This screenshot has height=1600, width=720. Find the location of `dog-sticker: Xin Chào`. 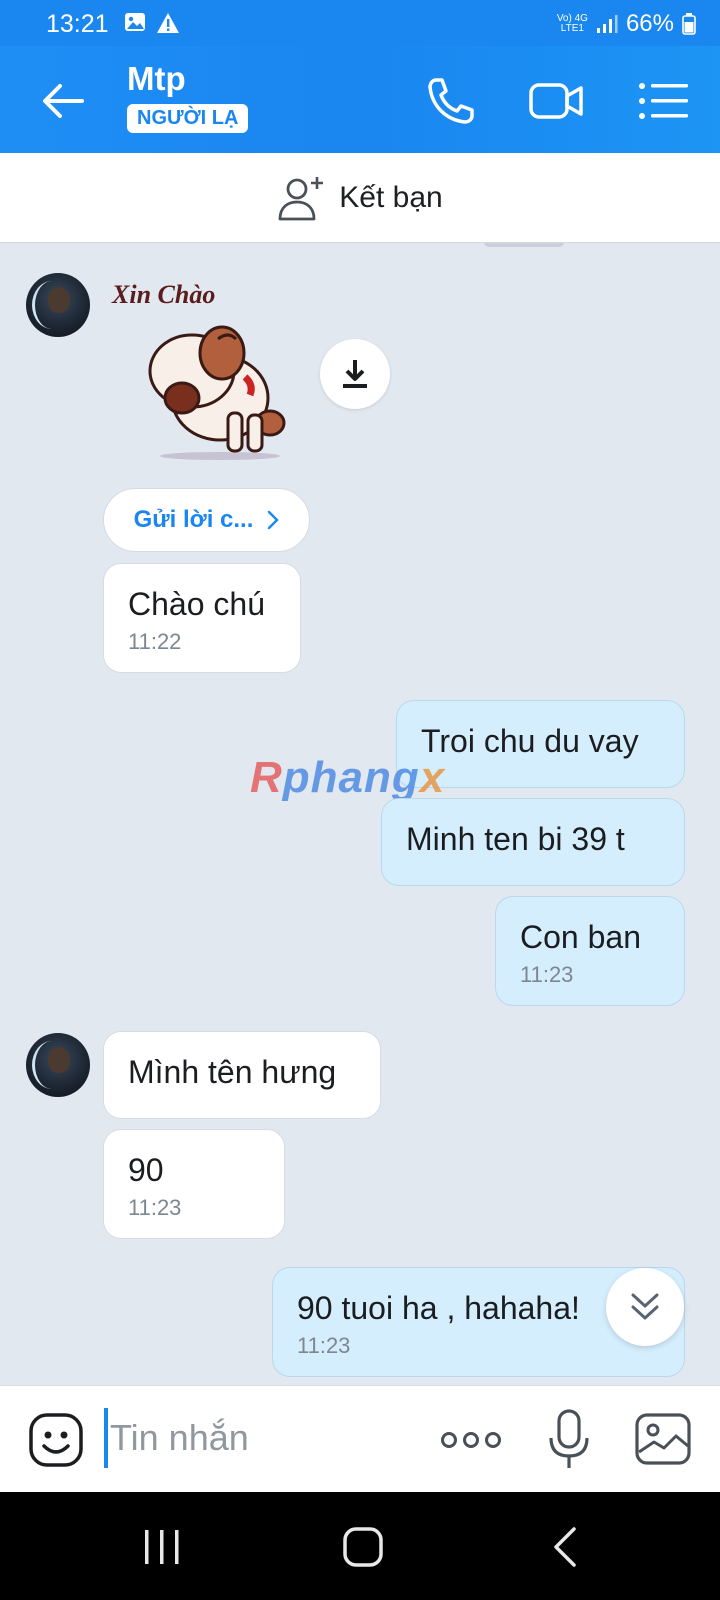

dog-sticker: Xin Chào is located at coordinates (205, 368).